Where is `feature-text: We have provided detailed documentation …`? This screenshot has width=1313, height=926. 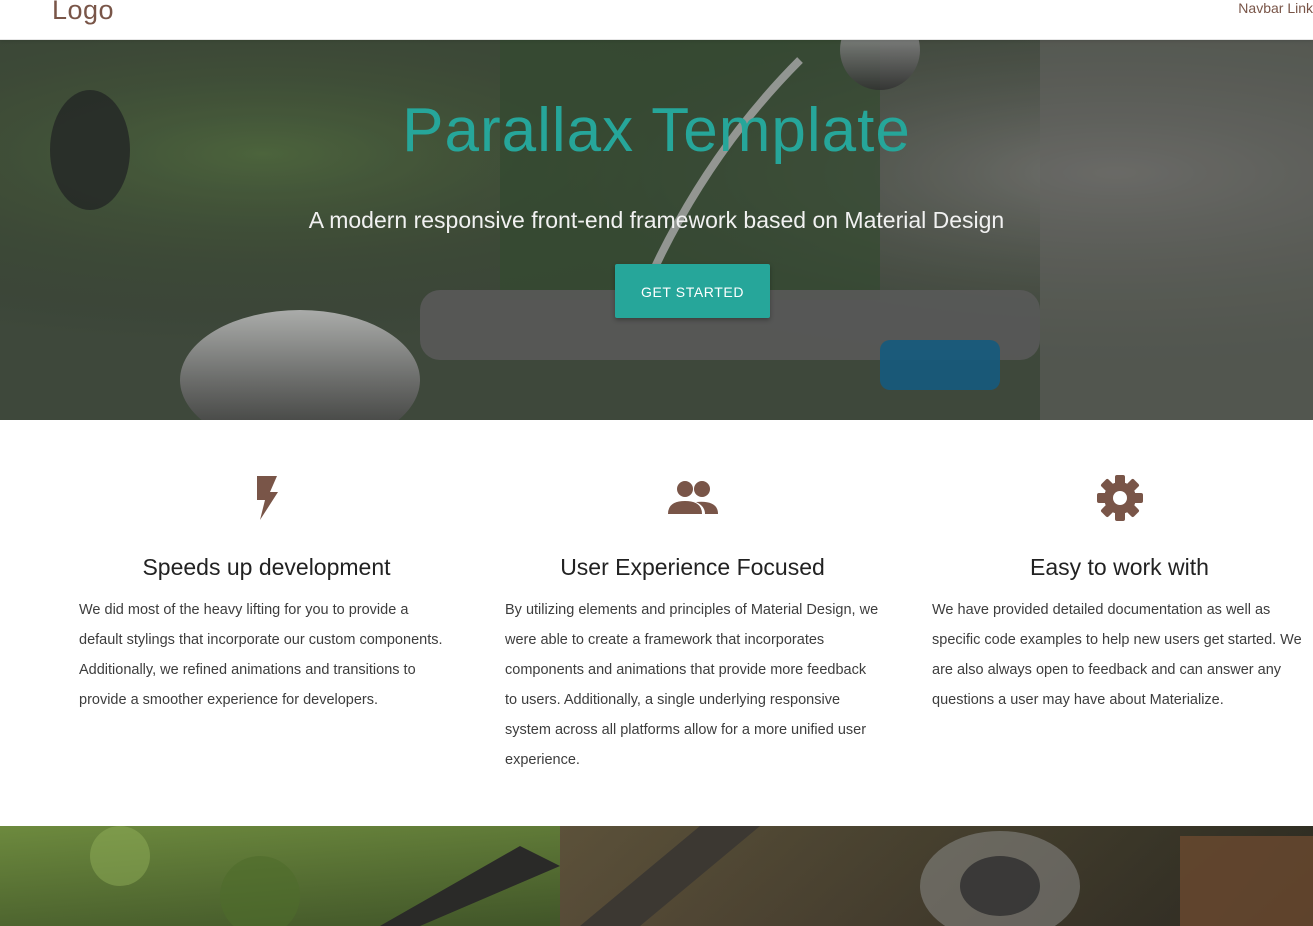 feature-text: We have provided detailed documentation … is located at coordinates (1117, 655).